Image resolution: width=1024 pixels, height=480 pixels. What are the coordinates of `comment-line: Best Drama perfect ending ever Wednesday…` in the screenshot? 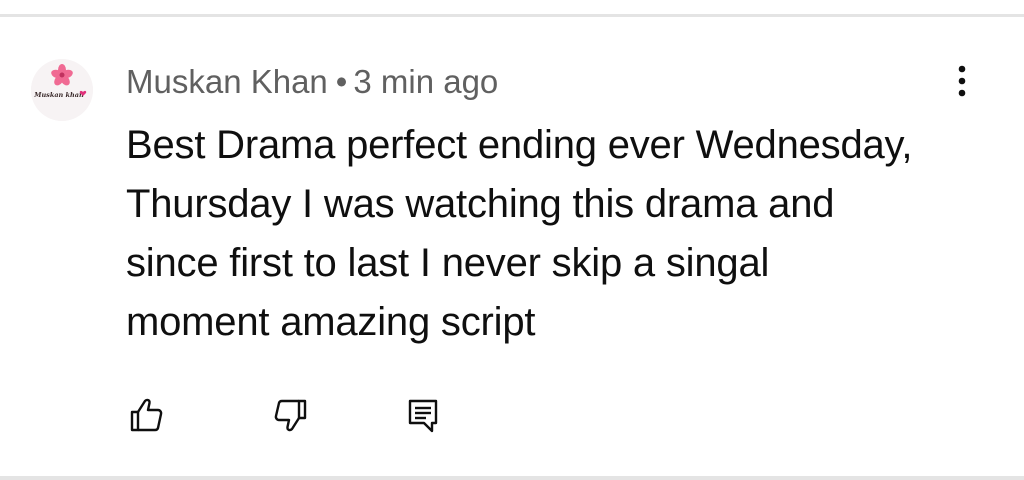 It's located at (519, 145).